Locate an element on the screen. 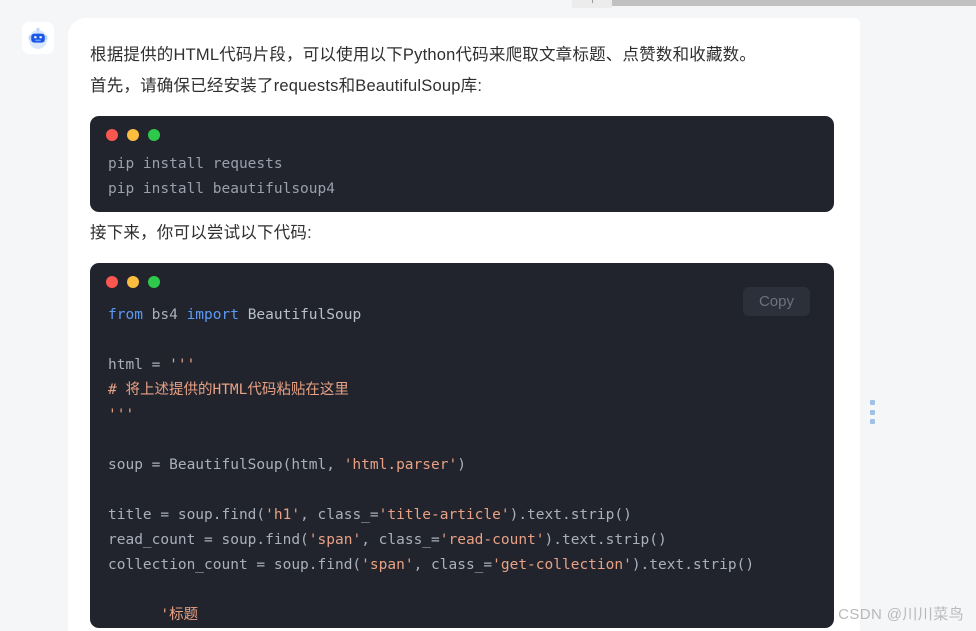 This screenshot has width=976, height=631. code-token: 'h1' is located at coordinates (283, 515).